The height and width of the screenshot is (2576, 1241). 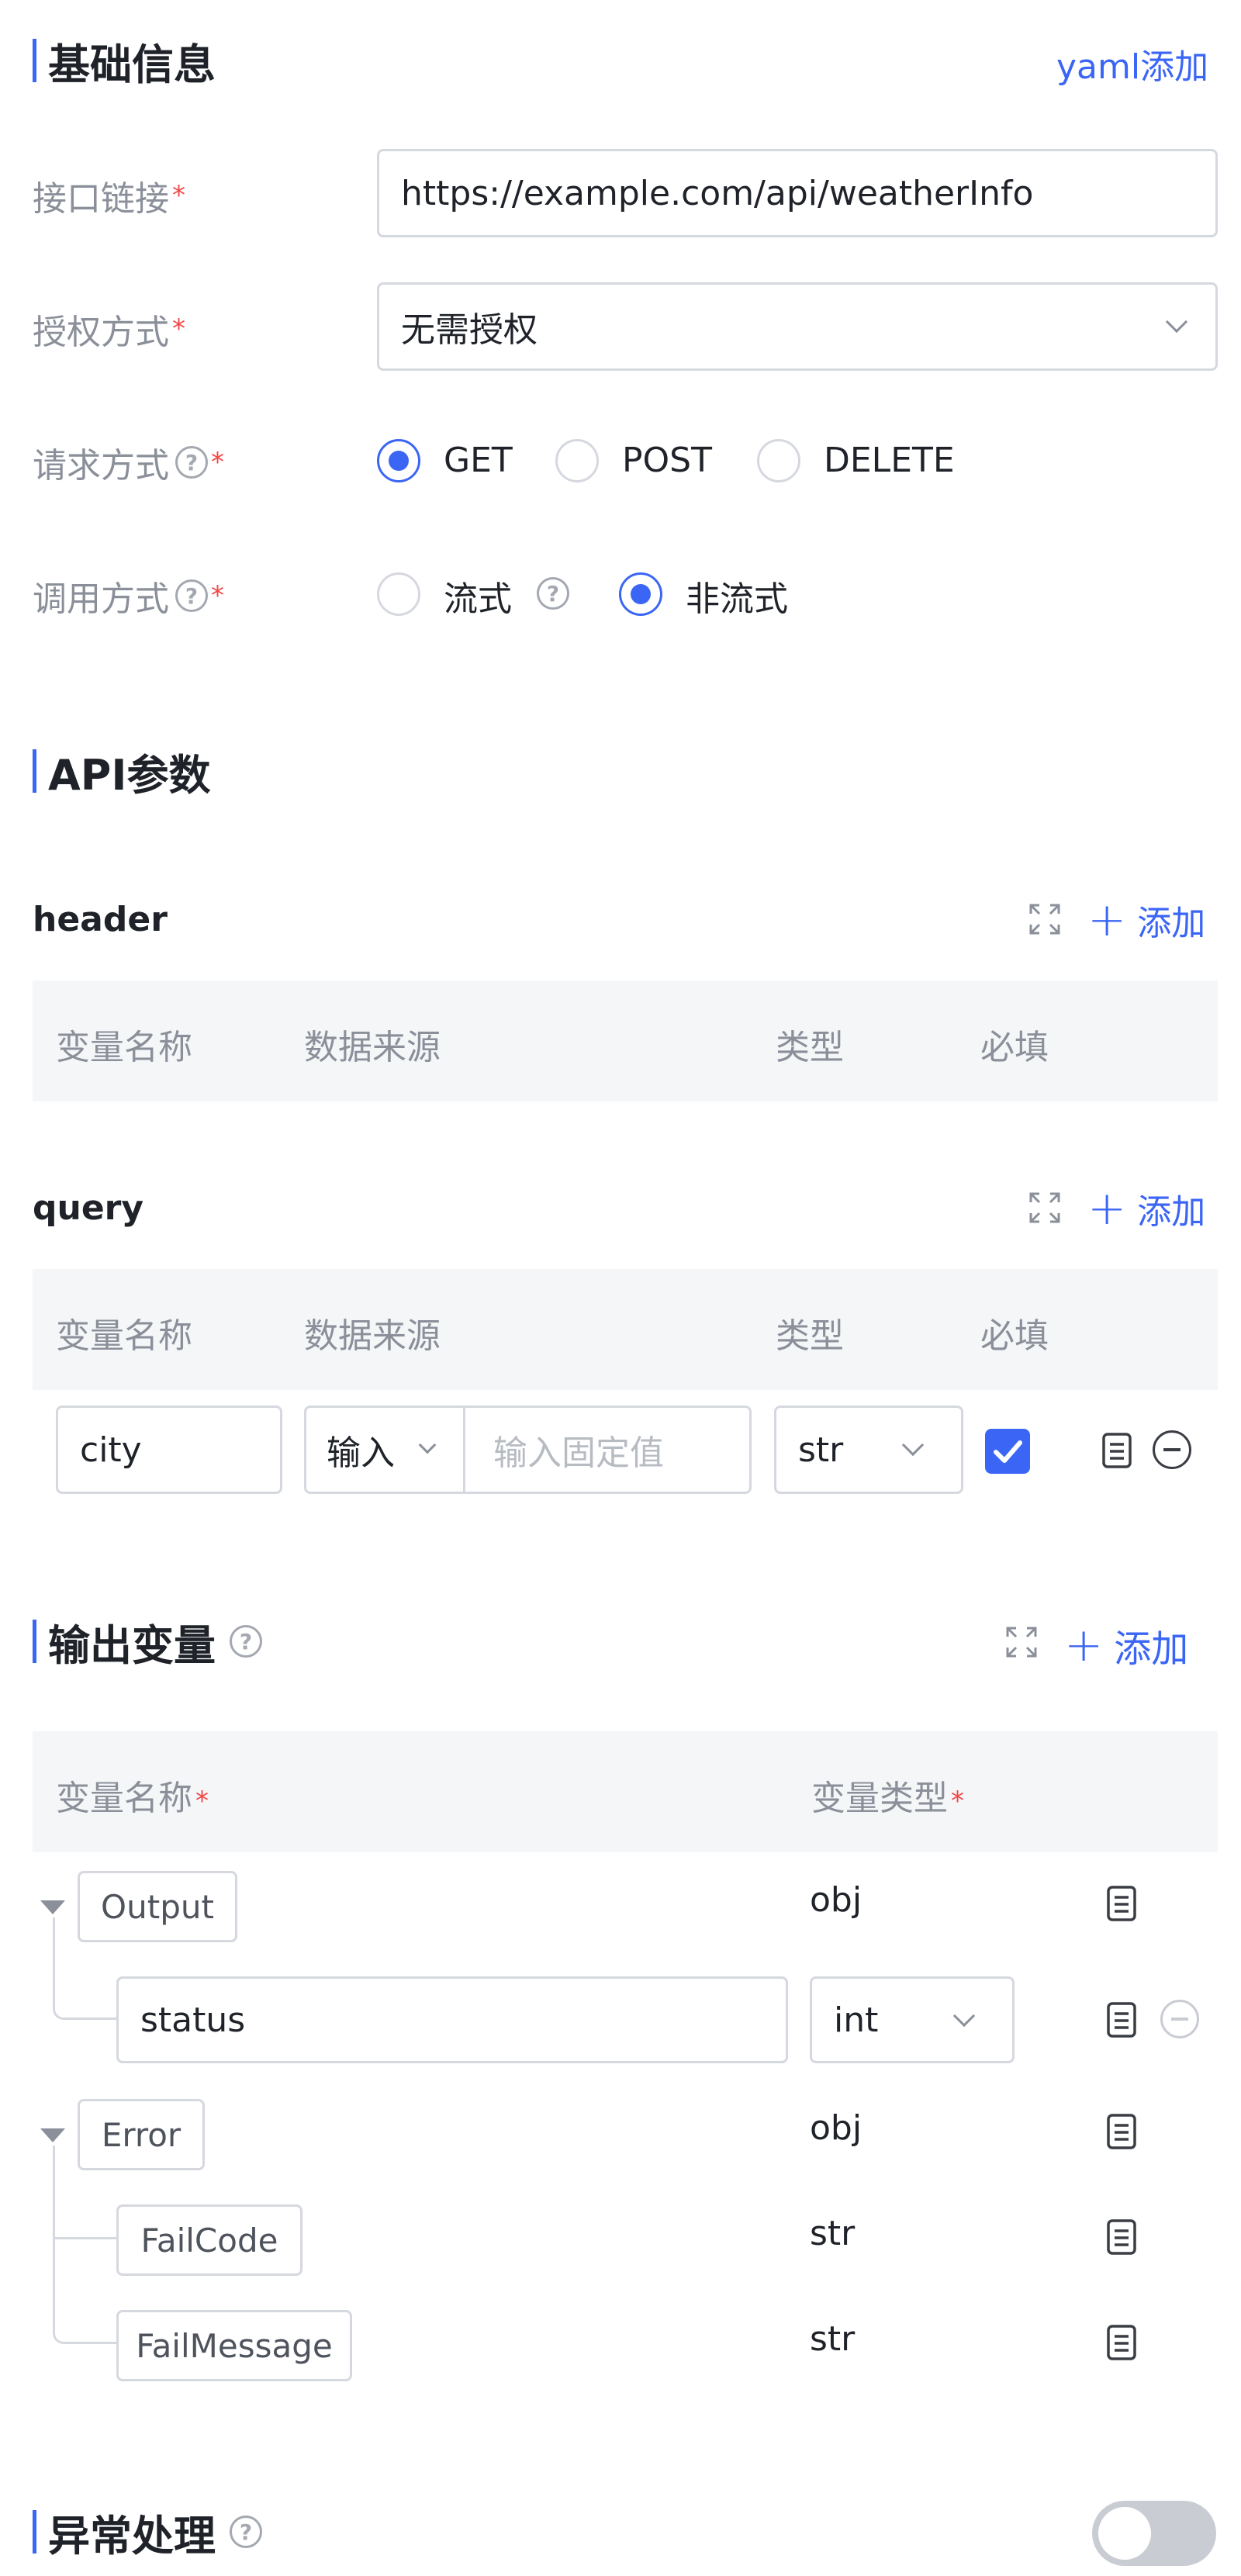 I want to click on radio-get, so click(x=399, y=460).